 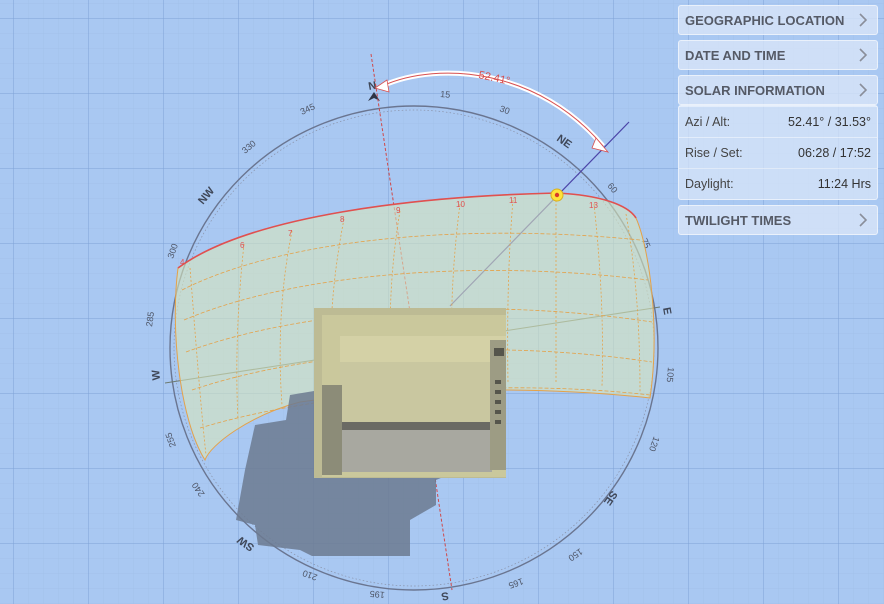 I want to click on hour-label: 10, so click(x=460, y=204).